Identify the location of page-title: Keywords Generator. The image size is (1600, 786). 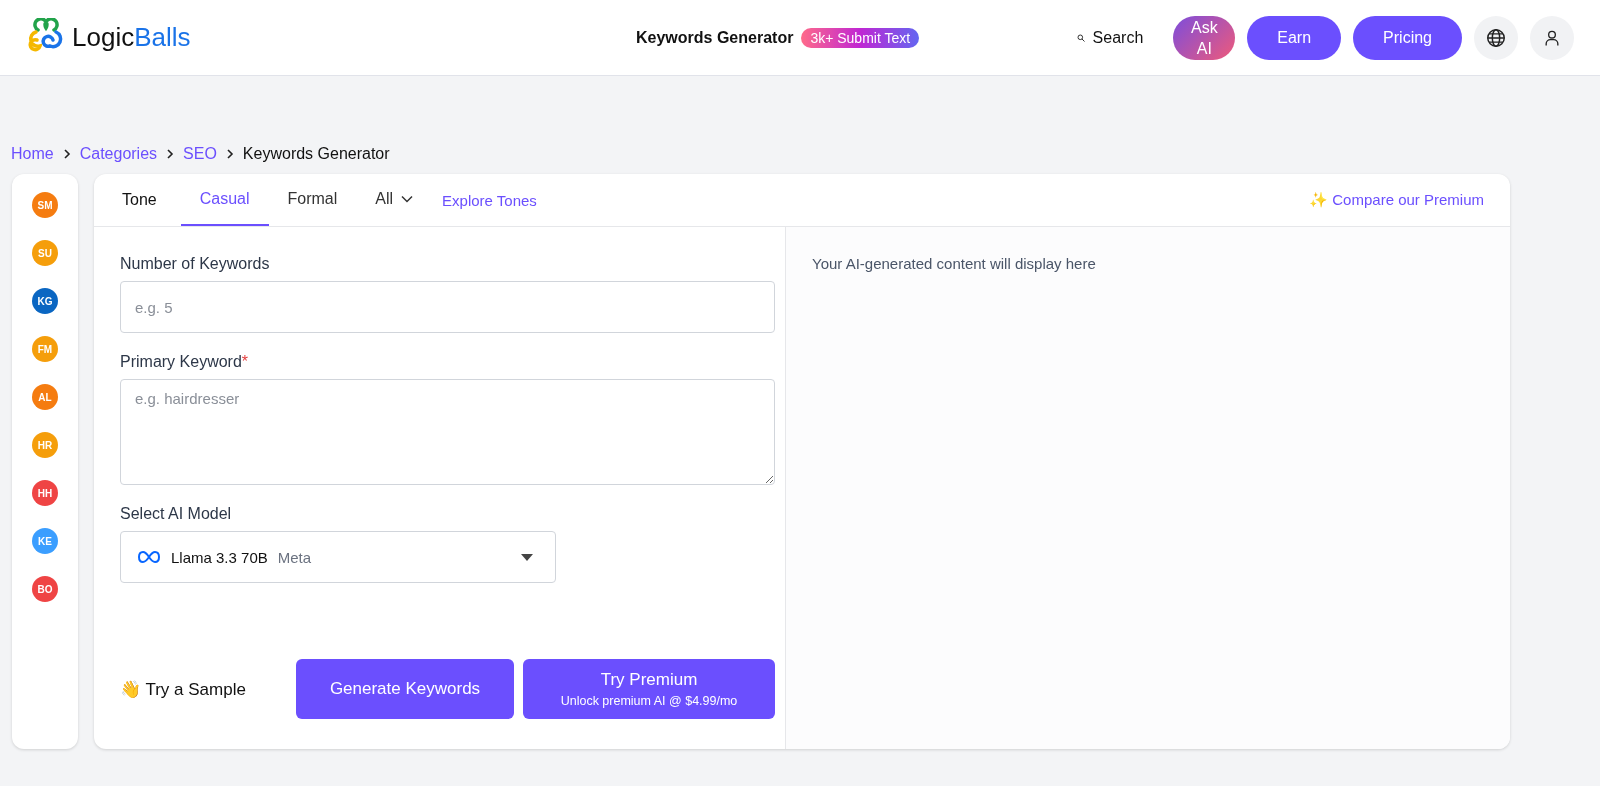
(715, 37).